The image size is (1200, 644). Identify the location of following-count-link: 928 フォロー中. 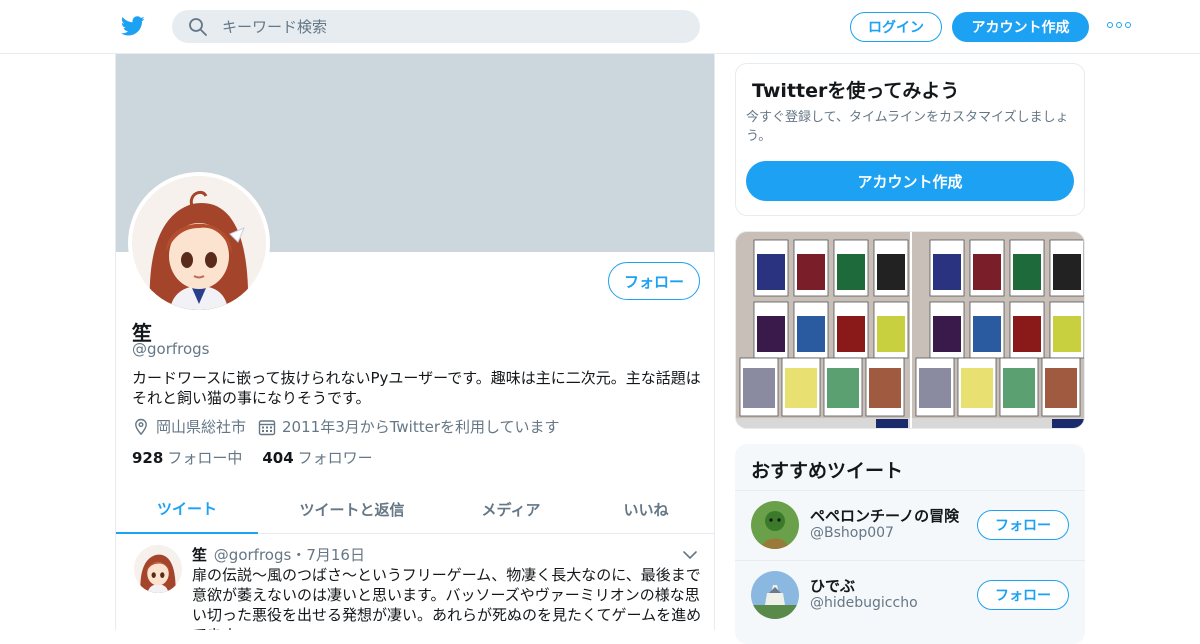
(187, 457).